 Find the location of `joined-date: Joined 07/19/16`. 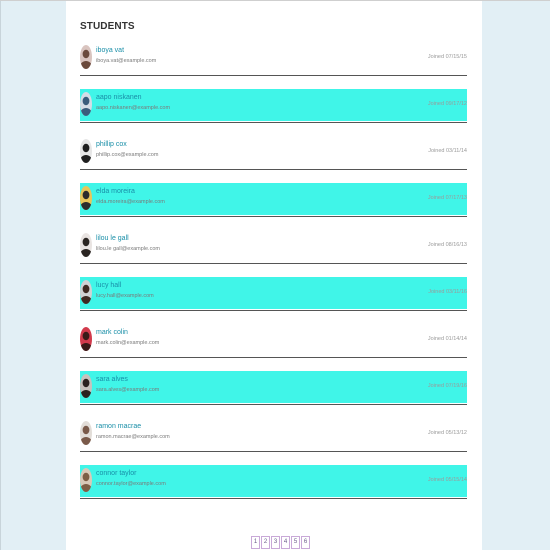

joined-date: Joined 07/19/16 is located at coordinates (447, 386).